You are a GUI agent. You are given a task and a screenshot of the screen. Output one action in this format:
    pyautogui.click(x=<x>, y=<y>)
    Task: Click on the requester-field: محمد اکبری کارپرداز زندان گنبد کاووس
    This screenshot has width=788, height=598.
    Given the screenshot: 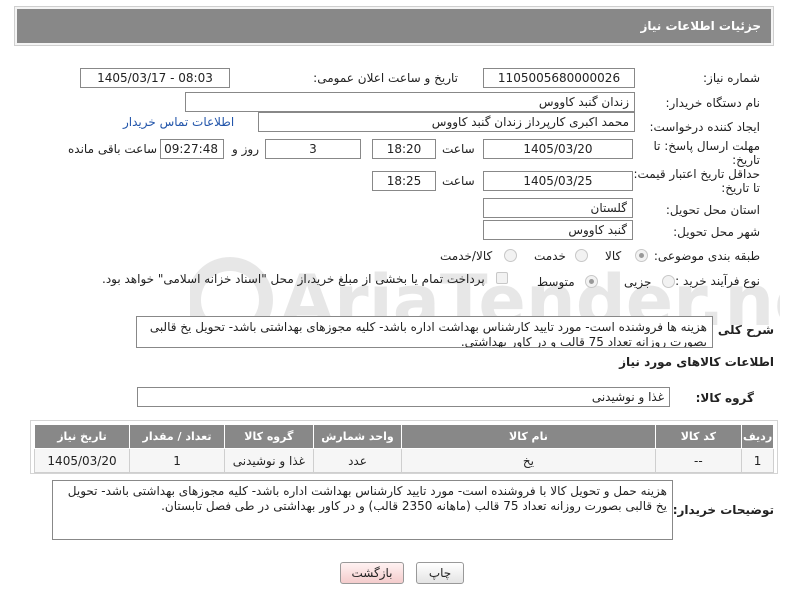 What is the action you would take?
    pyautogui.click(x=446, y=122)
    